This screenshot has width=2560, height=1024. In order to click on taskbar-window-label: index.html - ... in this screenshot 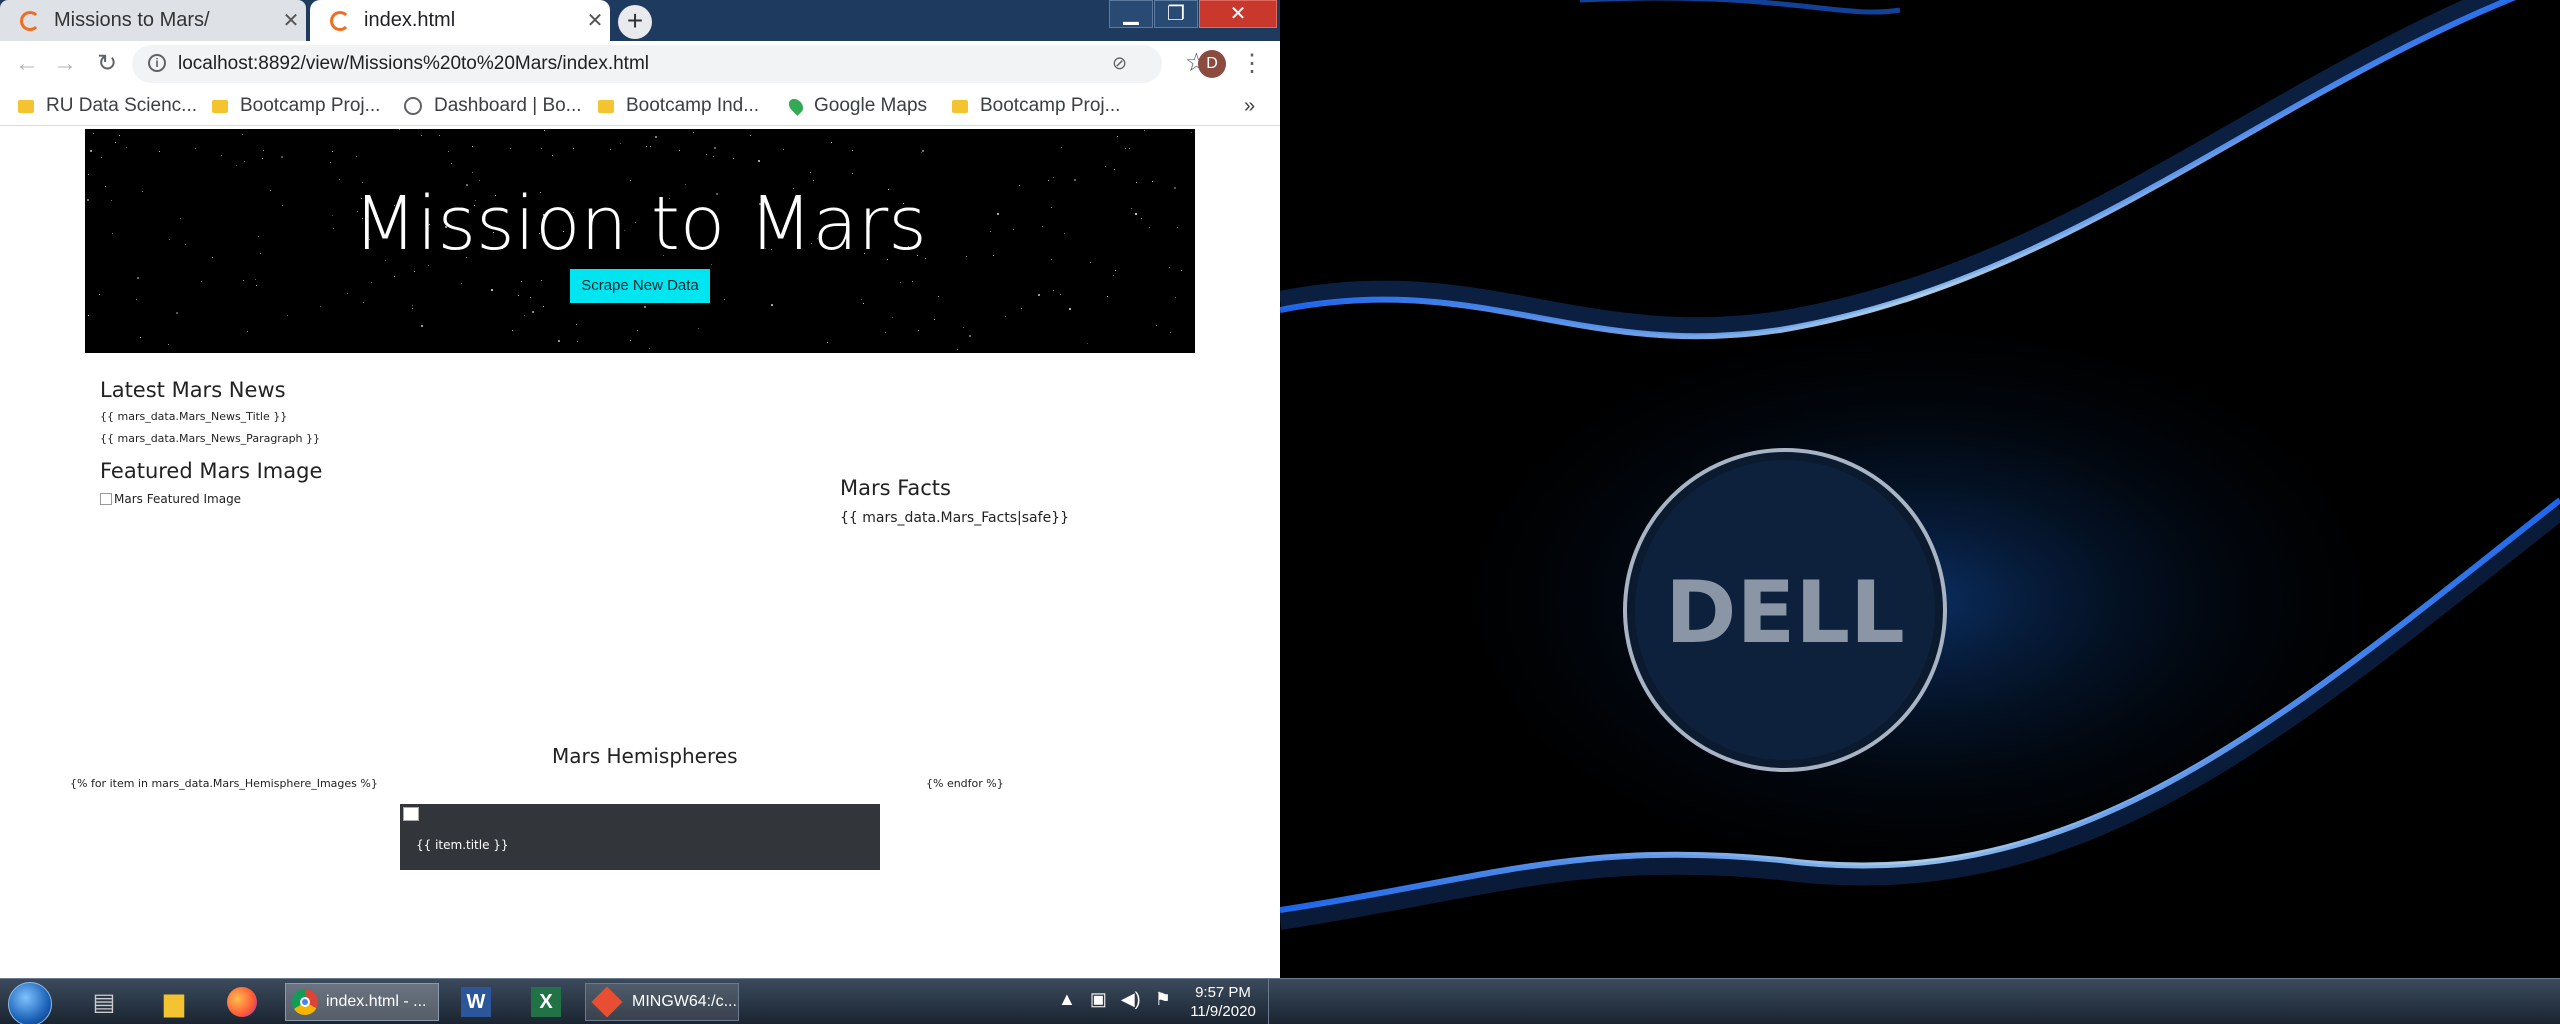, I will do `click(376, 1001)`.